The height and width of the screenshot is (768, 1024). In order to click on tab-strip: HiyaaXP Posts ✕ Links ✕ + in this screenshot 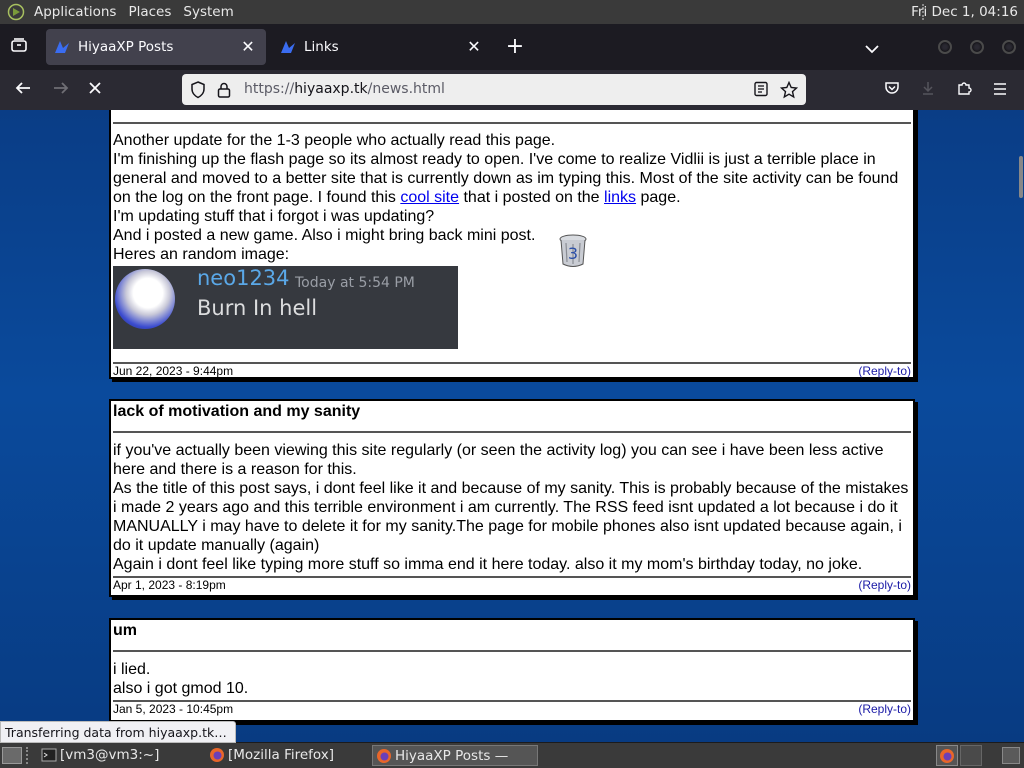, I will do `click(512, 47)`.